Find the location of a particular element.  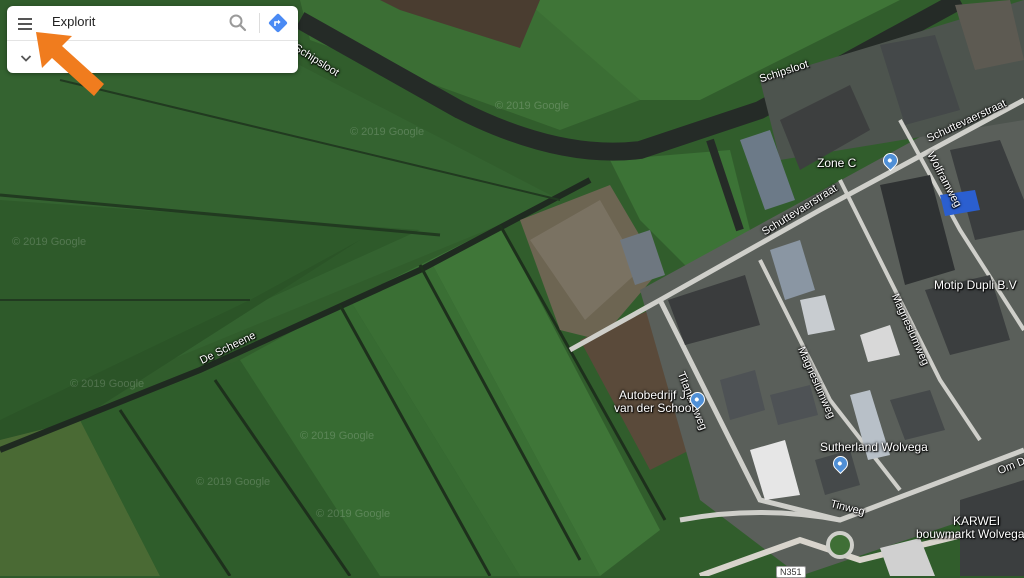

place-karwei-label-line1: KARWEI is located at coordinates (976, 521).